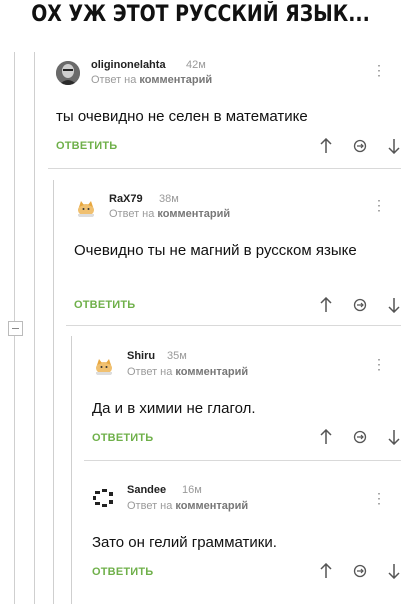  What do you see at coordinates (128, 65) in the screenshot?
I see `comment-username: oliginonelahta` at bounding box center [128, 65].